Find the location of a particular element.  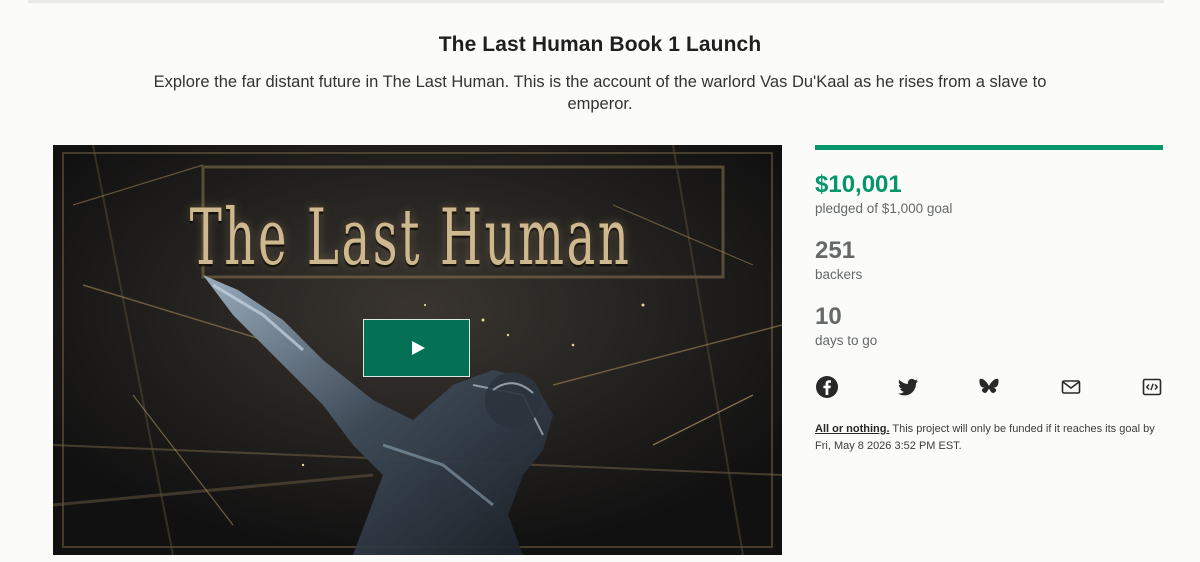

share-row is located at coordinates (989, 387).